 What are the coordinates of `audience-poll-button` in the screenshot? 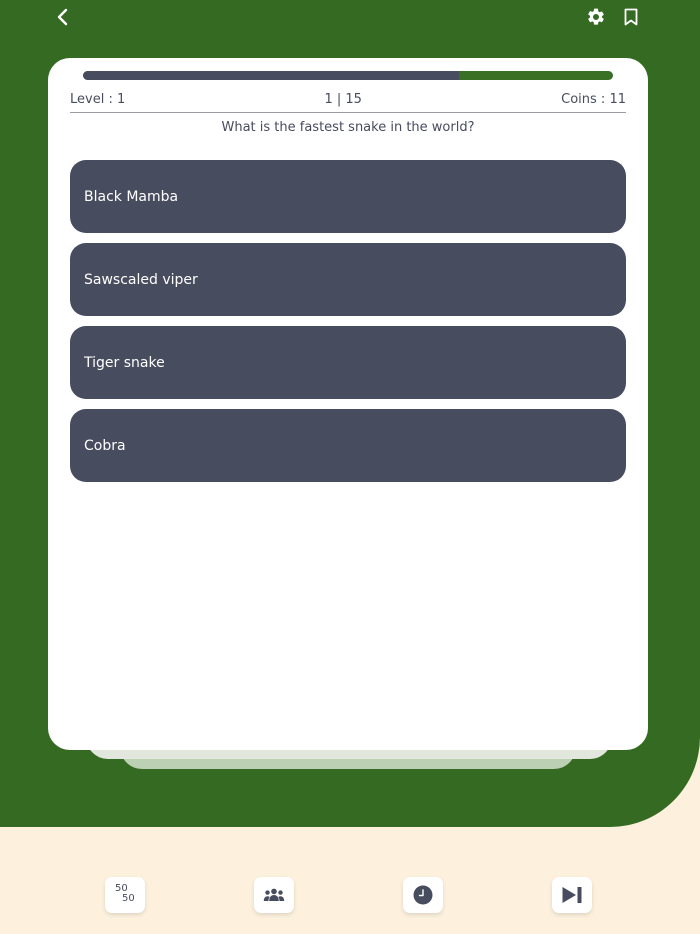 It's located at (274, 895).